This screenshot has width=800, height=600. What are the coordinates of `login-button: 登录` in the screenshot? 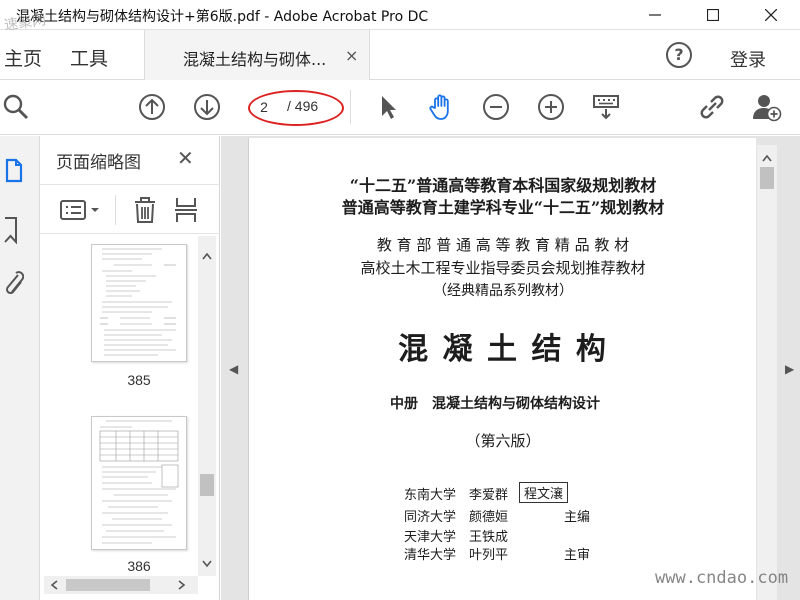 It's located at (748, 59).